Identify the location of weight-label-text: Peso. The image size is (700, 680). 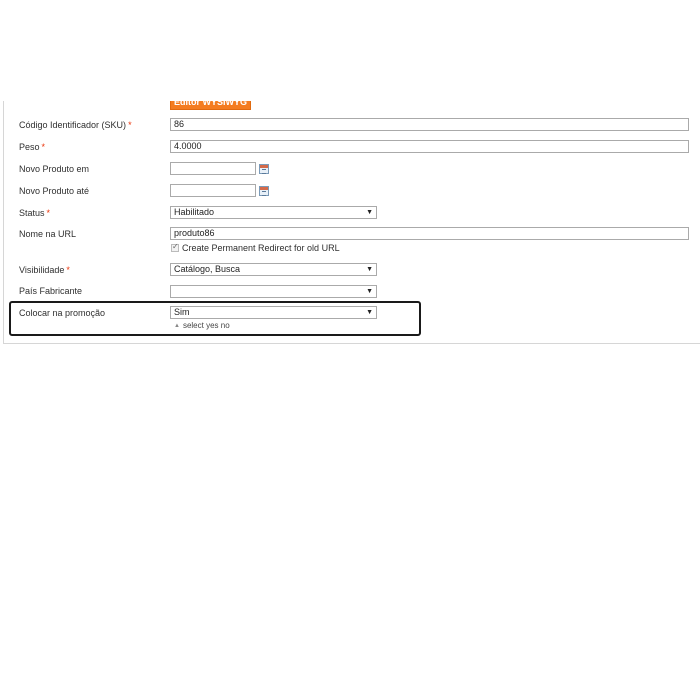
(29, 147).